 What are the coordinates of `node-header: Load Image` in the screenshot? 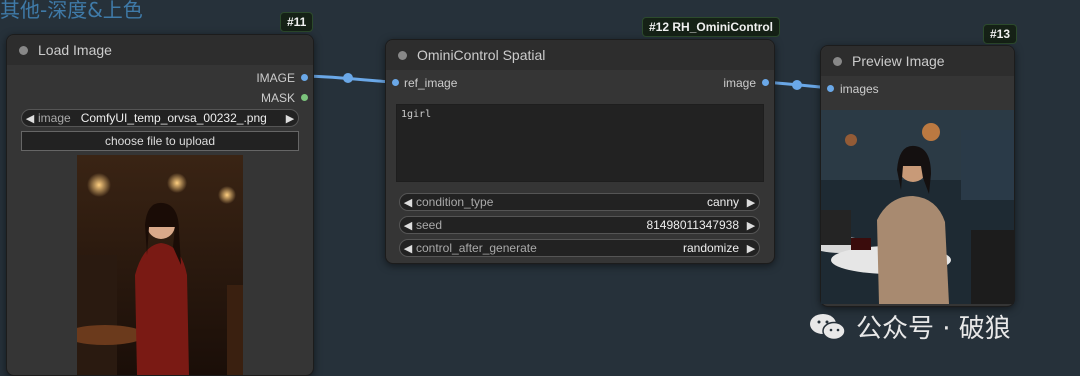 It's located at (160, 50).